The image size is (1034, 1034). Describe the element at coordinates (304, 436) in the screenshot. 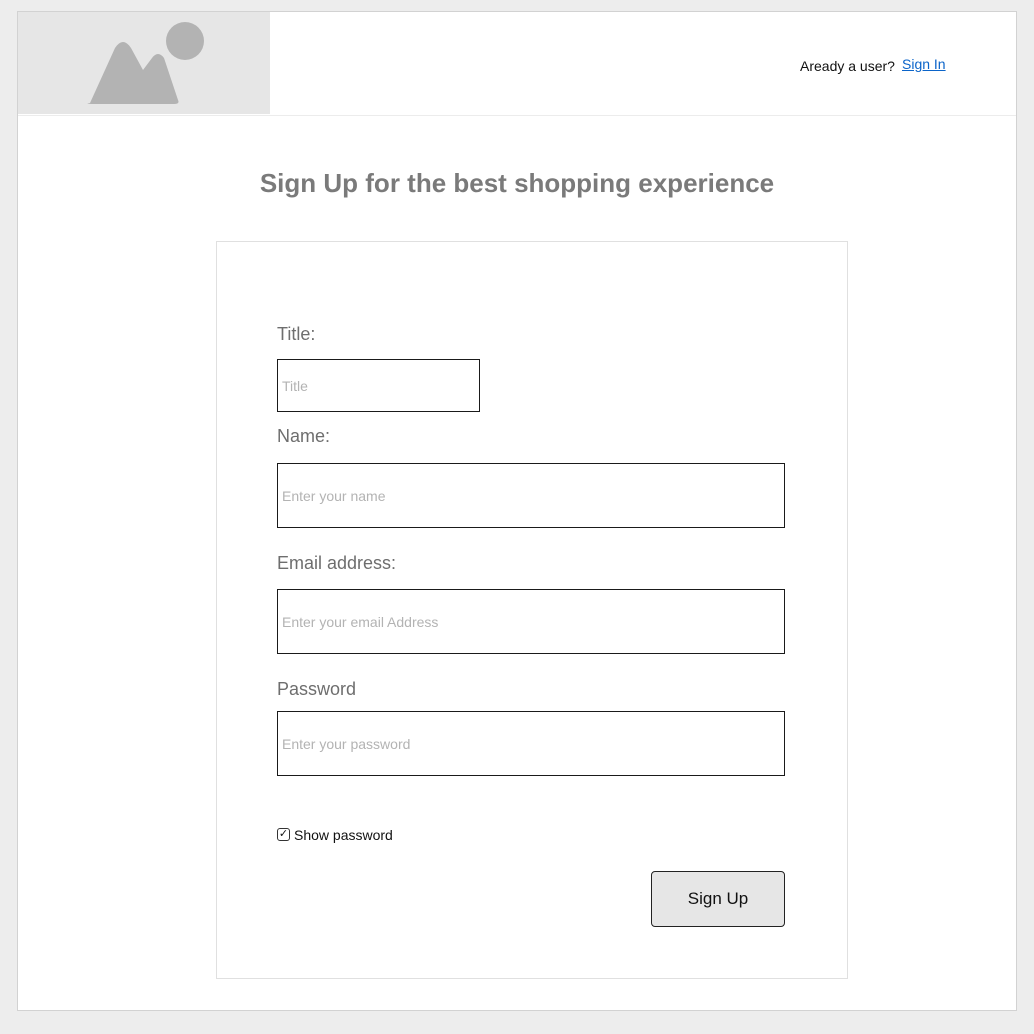

I see `name-label: Name:` at that location.